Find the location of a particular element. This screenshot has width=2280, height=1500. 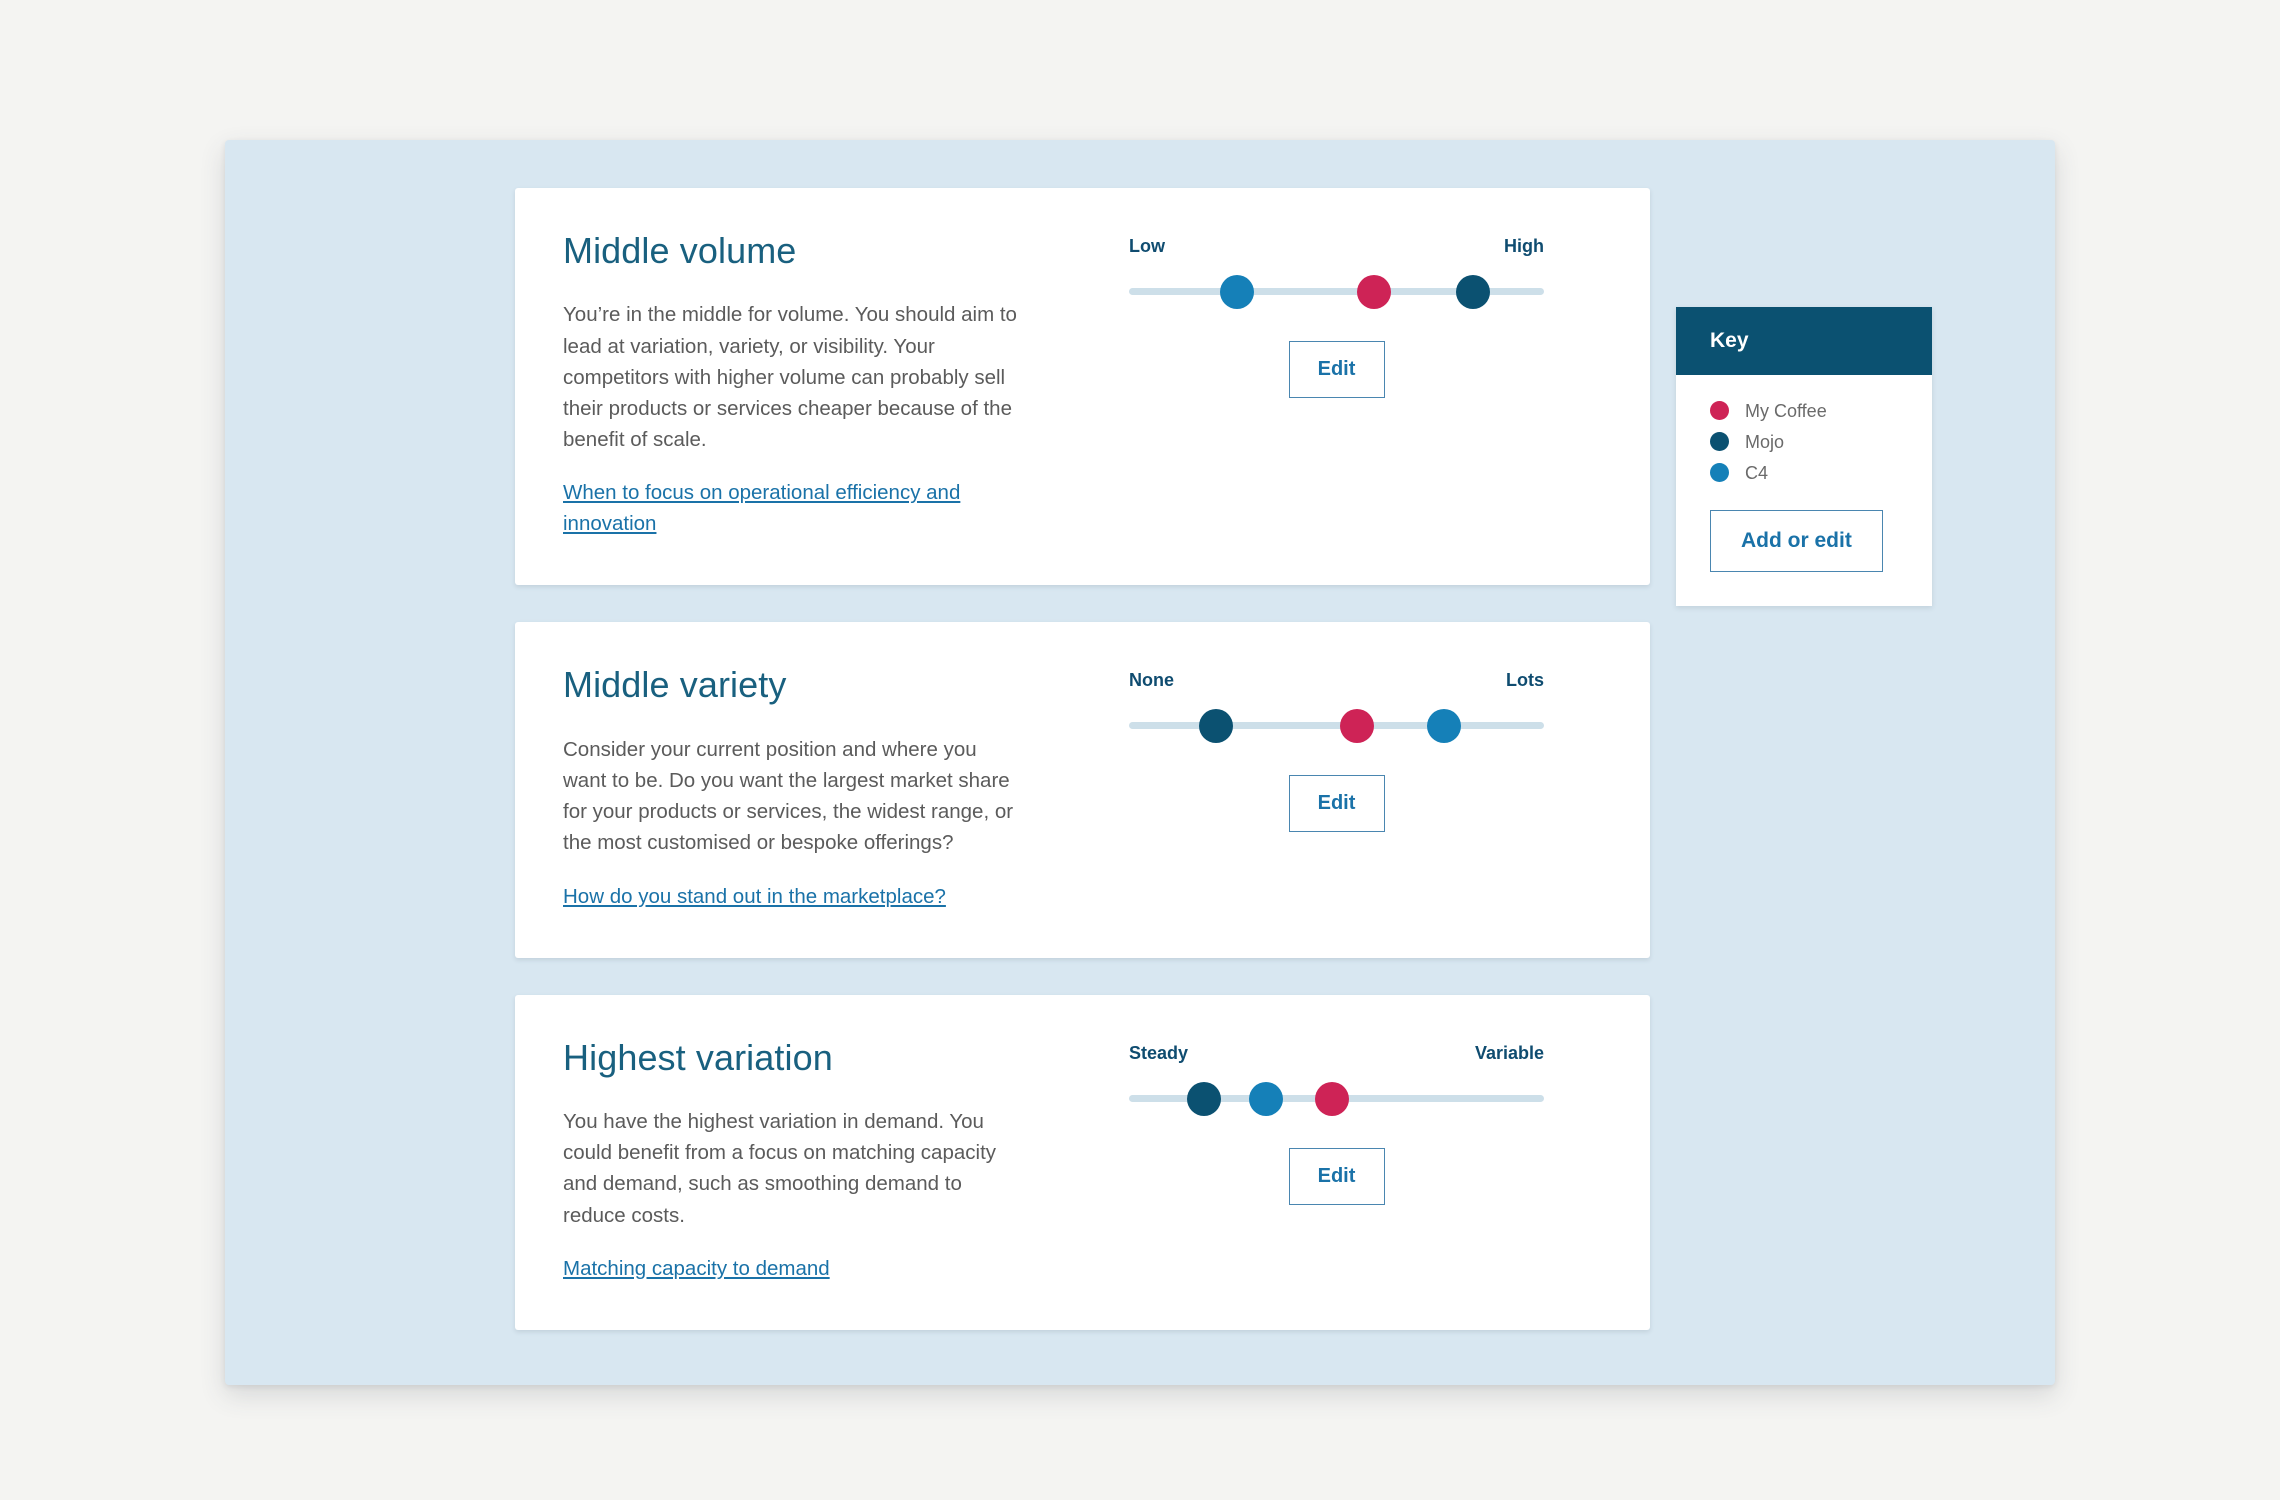

slider-scale-labels: None Lots is located at coordinates (1336, 680).